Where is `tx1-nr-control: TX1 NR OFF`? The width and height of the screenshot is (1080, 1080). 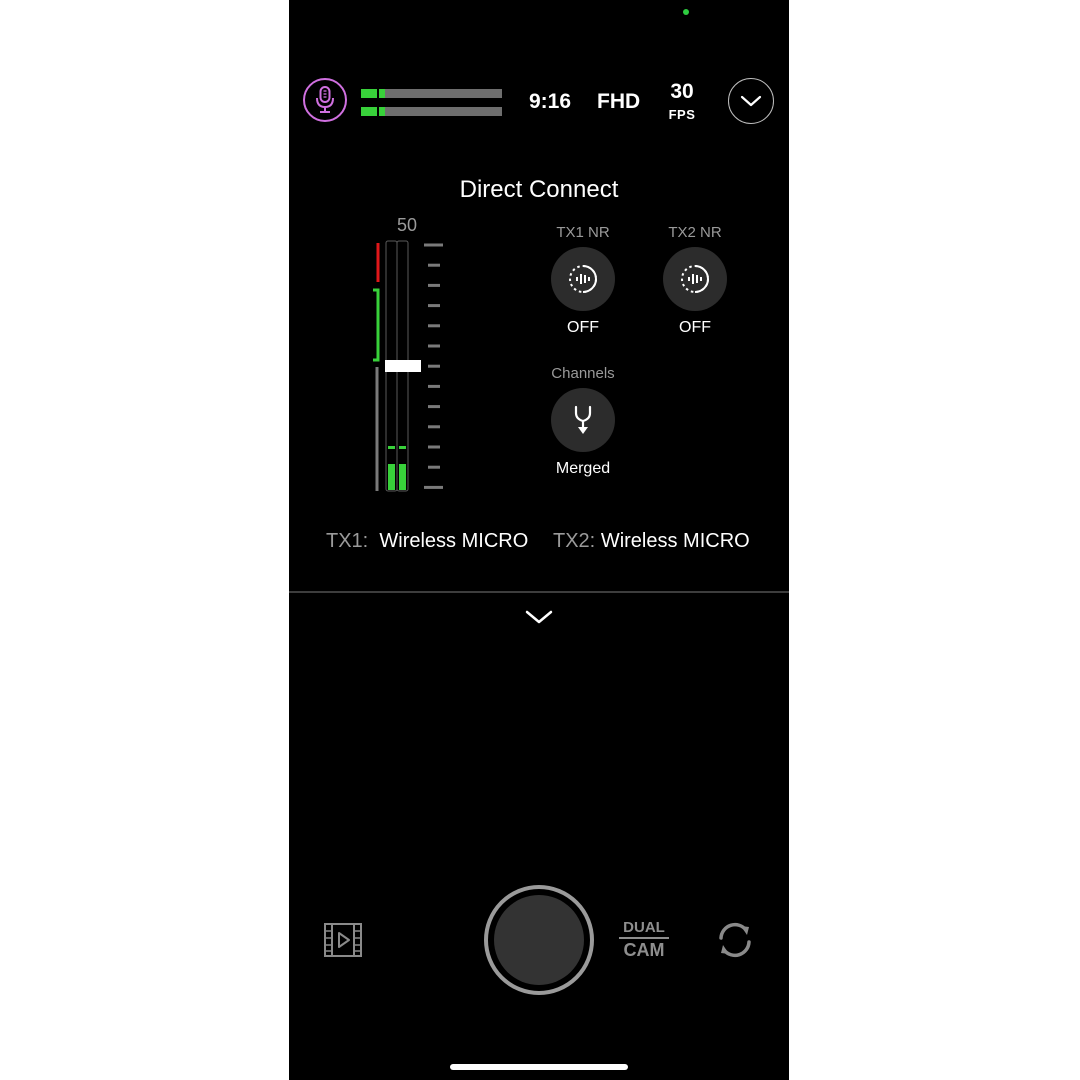 tx1-nr-control: TX1 NR OFF is located at coordinates (583, 280).